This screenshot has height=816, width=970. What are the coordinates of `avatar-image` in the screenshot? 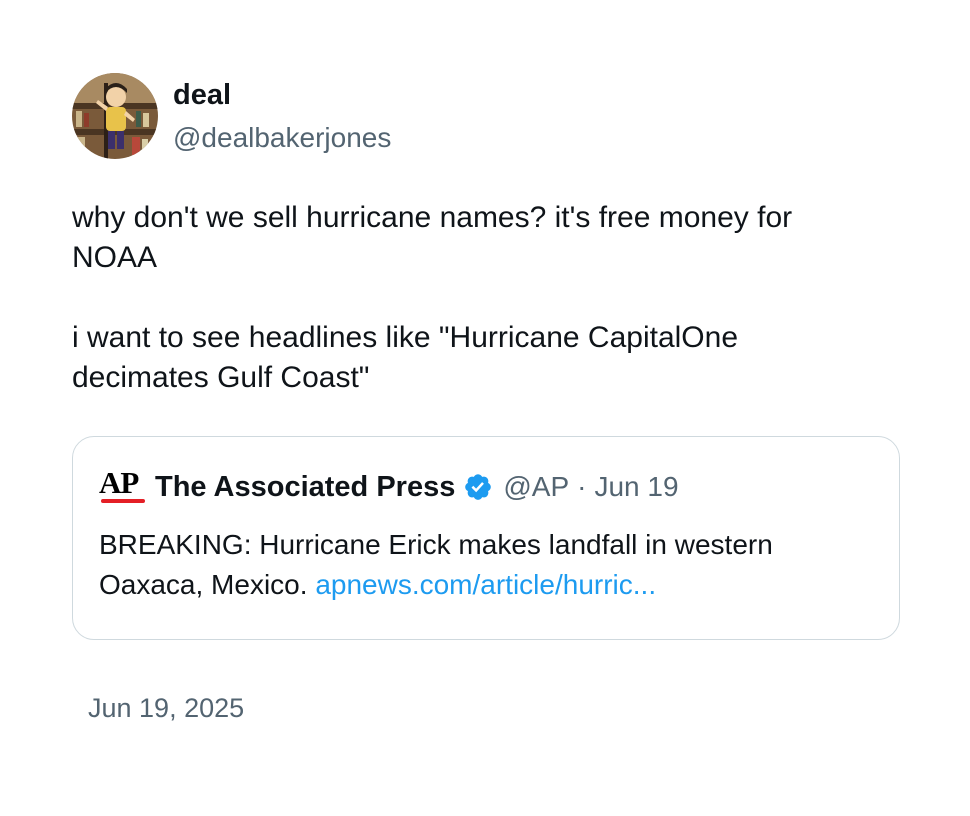 It's located at (115, 116).